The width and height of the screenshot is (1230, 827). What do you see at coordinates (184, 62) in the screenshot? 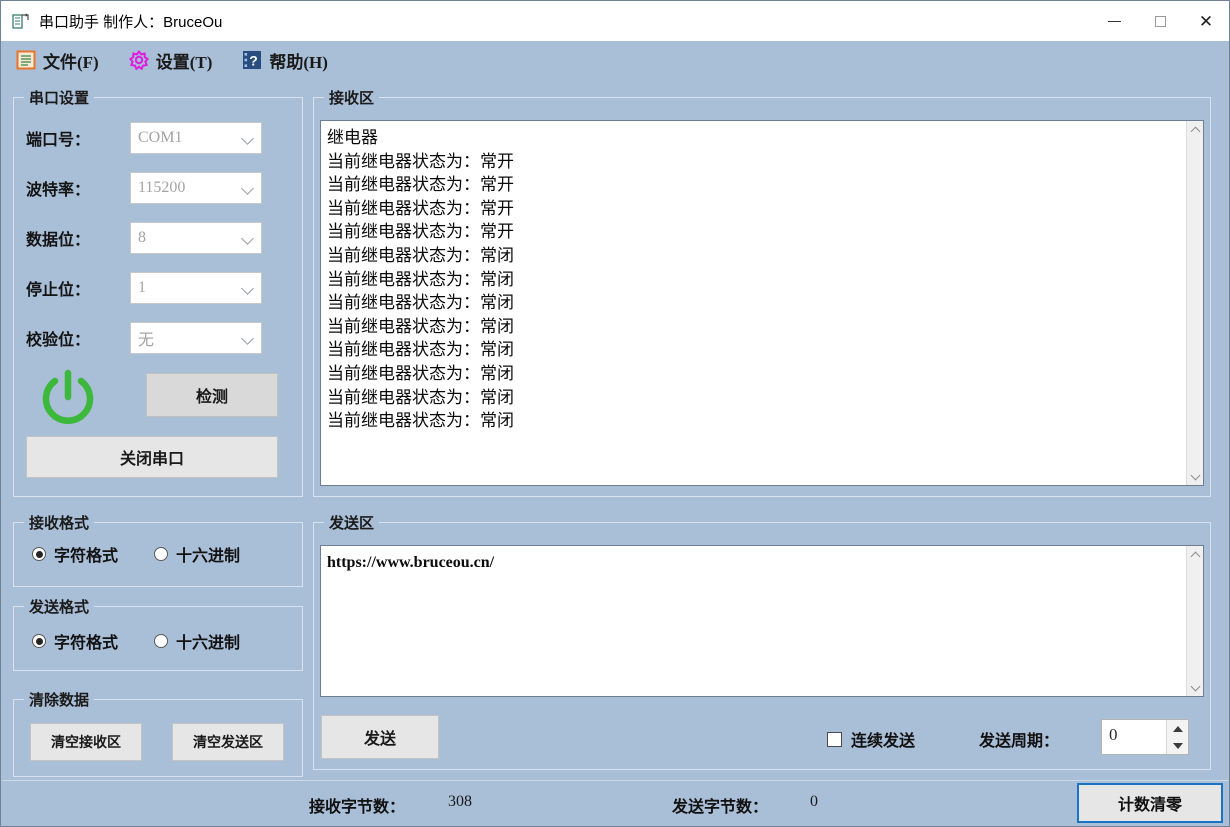
I see `menu-item-settings-label: 设置(T)` at bounding box center [184, 62].